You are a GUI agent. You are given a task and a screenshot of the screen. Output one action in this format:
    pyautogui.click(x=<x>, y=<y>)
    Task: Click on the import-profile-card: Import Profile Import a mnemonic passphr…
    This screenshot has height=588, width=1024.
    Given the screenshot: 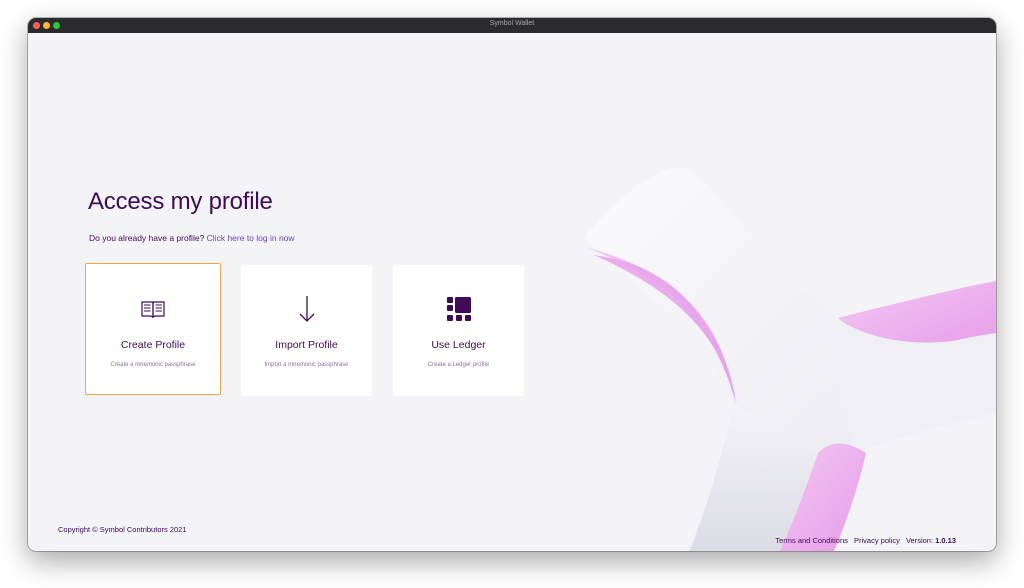 What is the action you would take?
    pyautogui.click(x=306, y=330)
    